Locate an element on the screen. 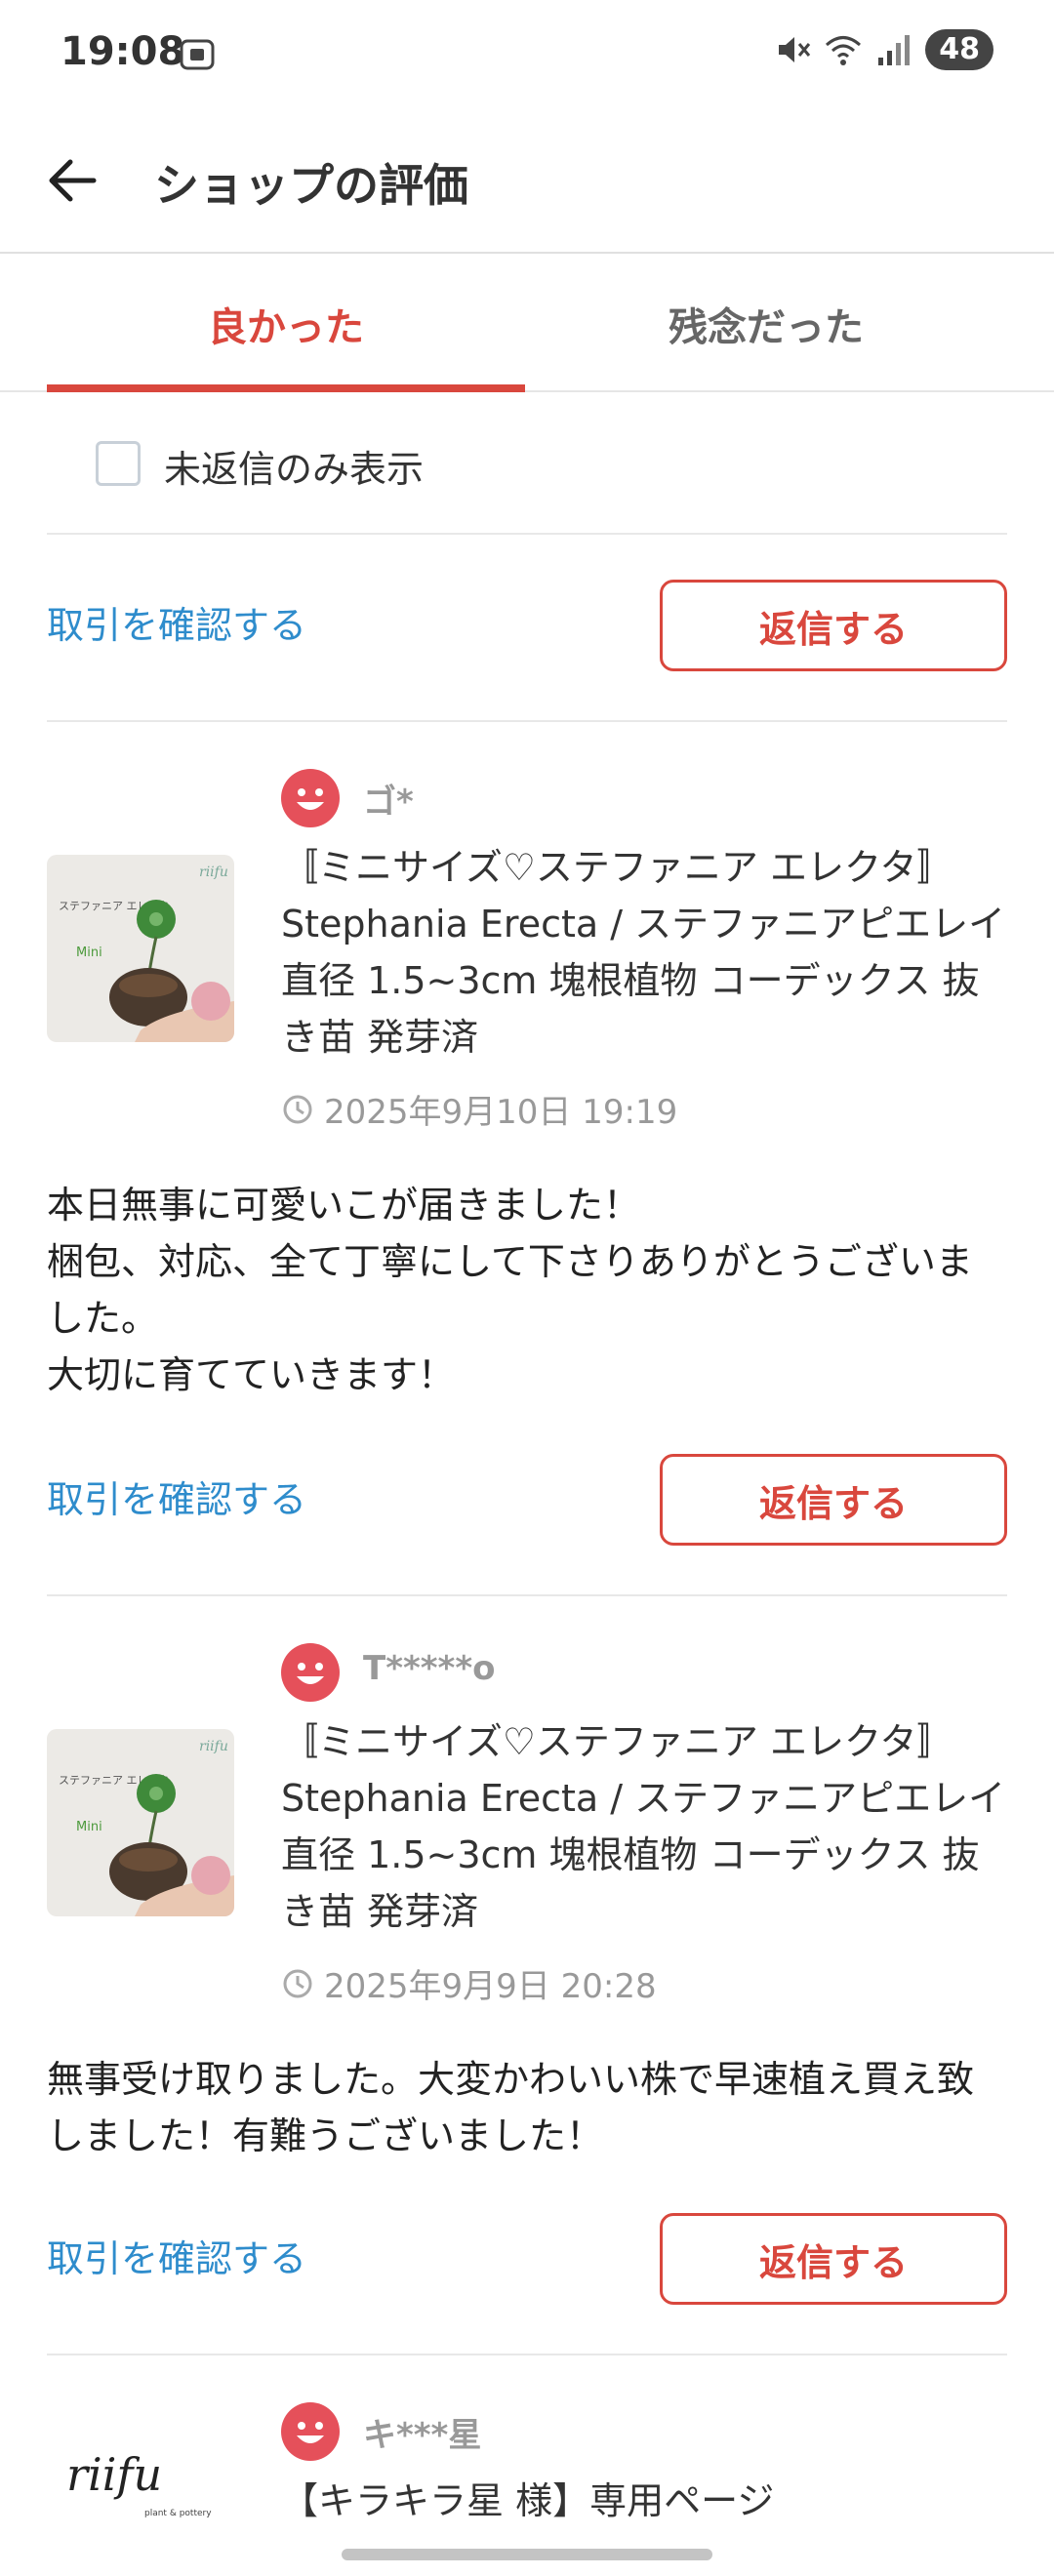 The image size is (1054, 2576). review-date: 2025年9月10日 19:19 is located at coordinates (479, 1109).